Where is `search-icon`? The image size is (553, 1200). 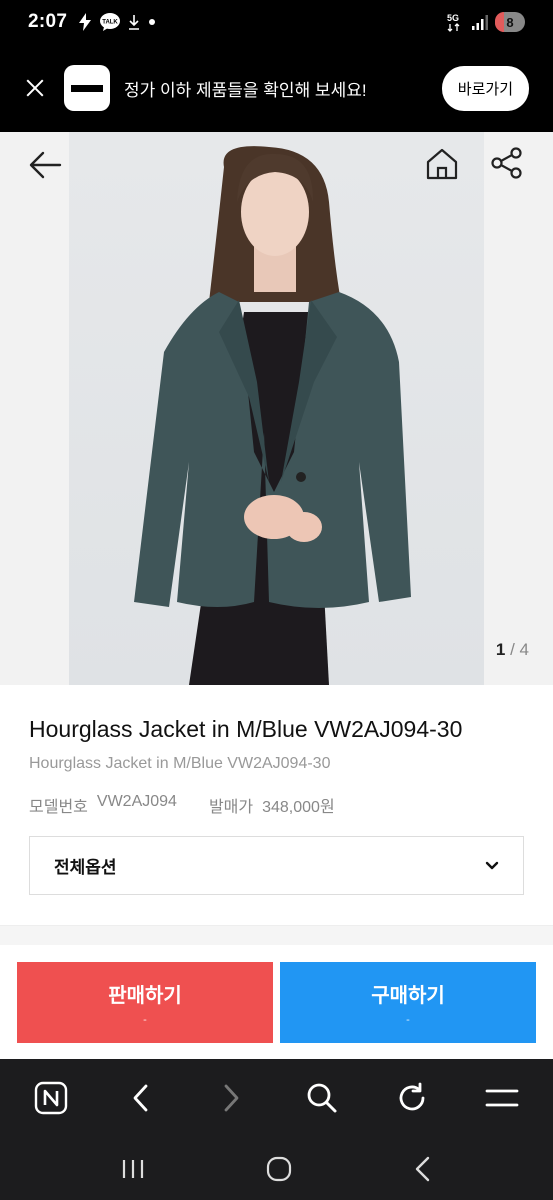 search-icon is located at coordinates (322, 1098).